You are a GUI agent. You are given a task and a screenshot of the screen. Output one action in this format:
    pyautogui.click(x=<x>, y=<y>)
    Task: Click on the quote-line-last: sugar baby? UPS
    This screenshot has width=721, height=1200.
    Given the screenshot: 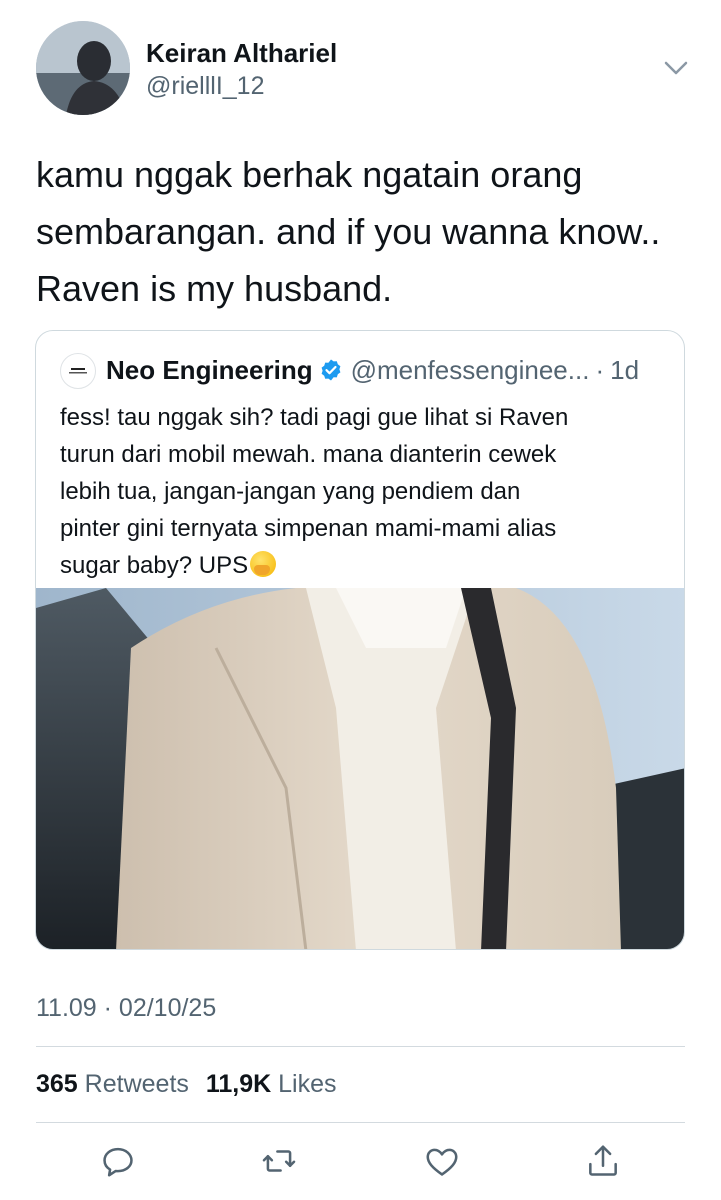 What is the action you would take?
    pyautogui.click(x=365, y=565)
    